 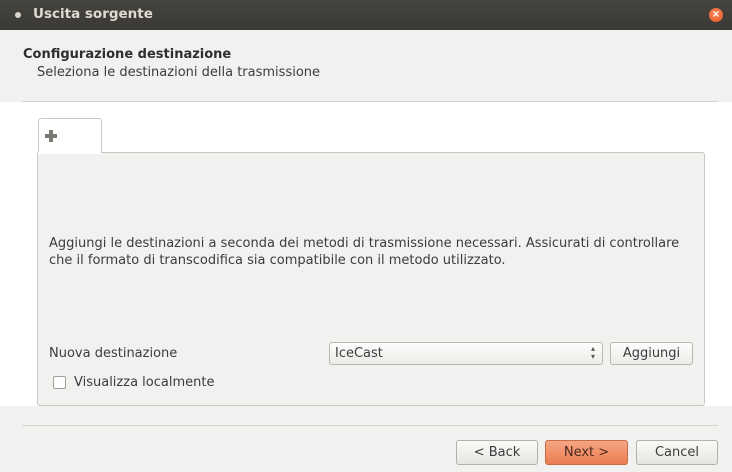 What do you see at coordinates (497, 452) in the screenshot?
I see `back-button: < Back` at bounding box center [497, 452].